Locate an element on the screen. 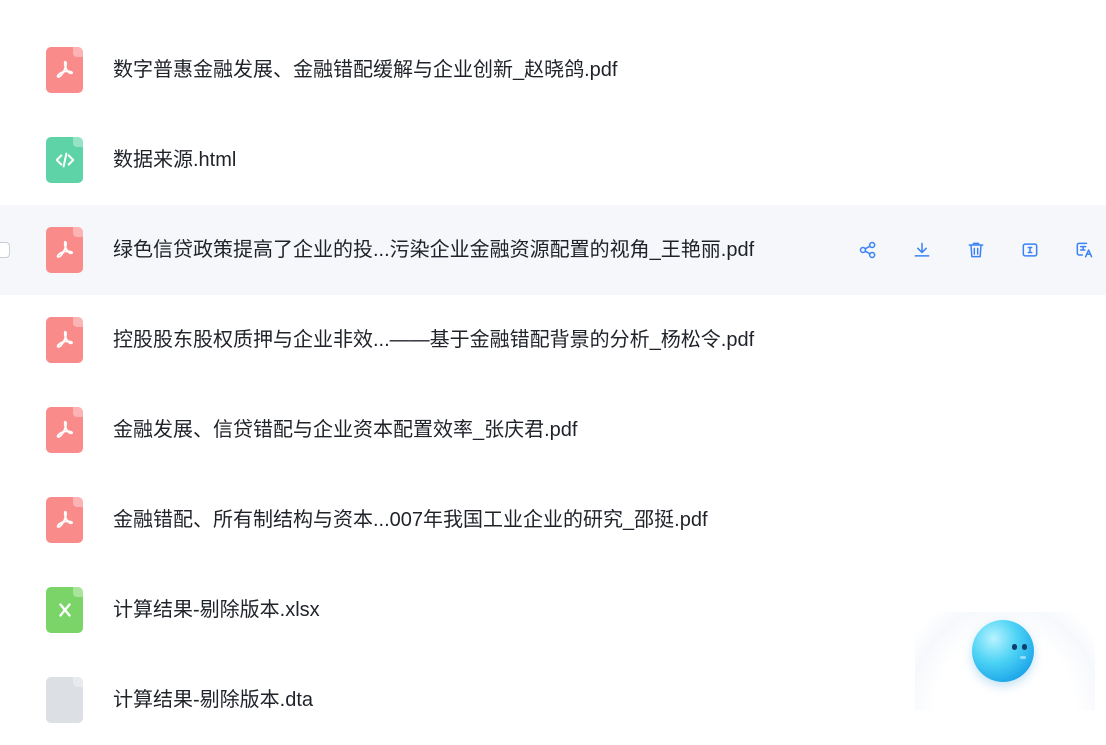  row-actions is located at coordinates (981, 250).